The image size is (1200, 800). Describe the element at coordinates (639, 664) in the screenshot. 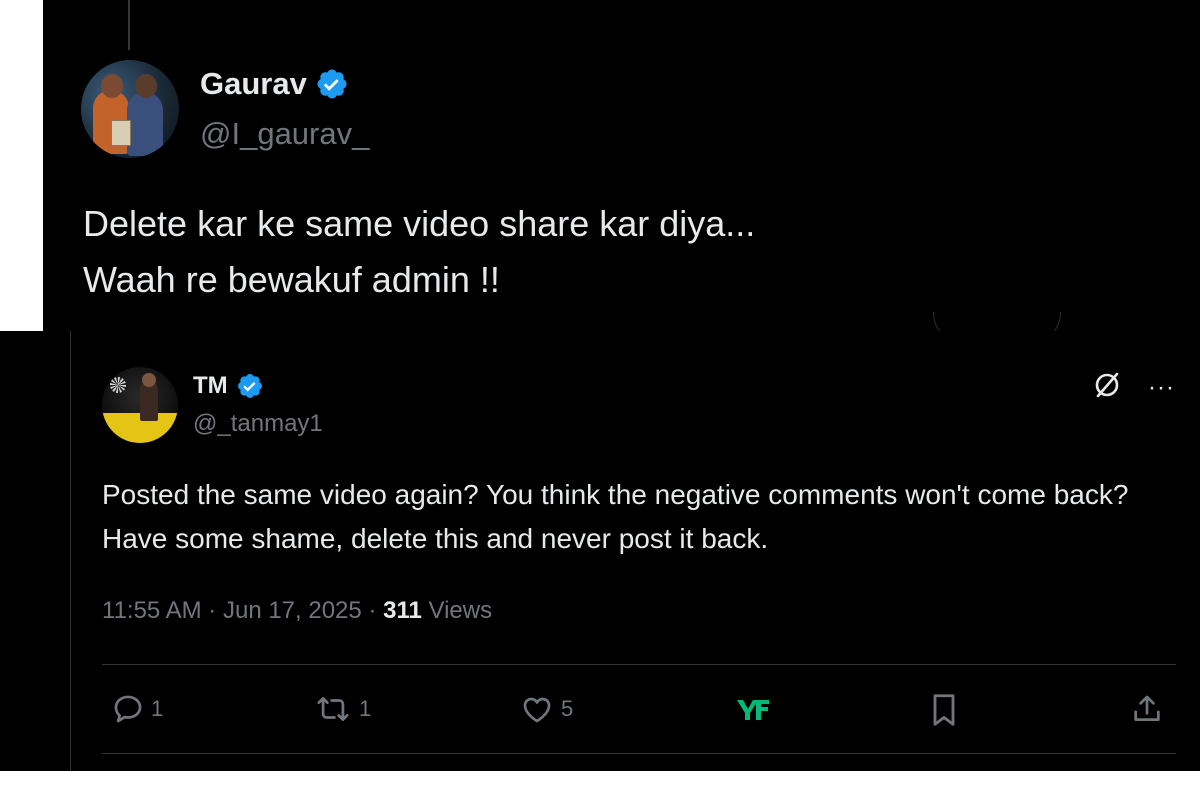

I see `divider-top` at that location.